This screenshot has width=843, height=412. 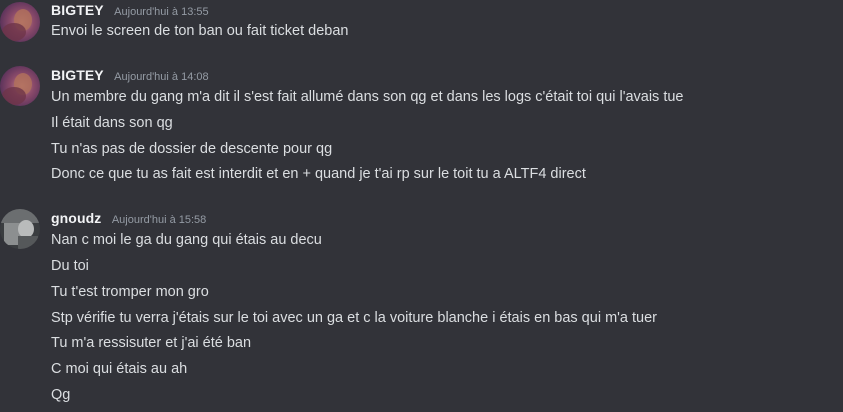 I want to click on message-text: Tu m'a ressisuter et j'ai été ban, so click(x=151, y=343).